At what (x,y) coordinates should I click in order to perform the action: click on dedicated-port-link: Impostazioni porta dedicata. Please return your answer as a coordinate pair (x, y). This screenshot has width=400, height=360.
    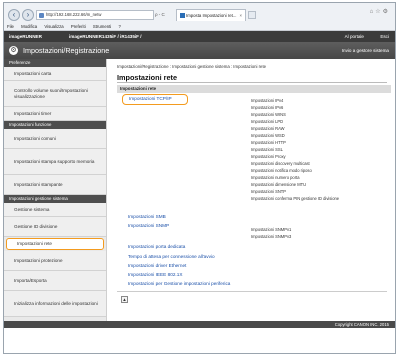
    Looking at the image, I should click on (156, 246).